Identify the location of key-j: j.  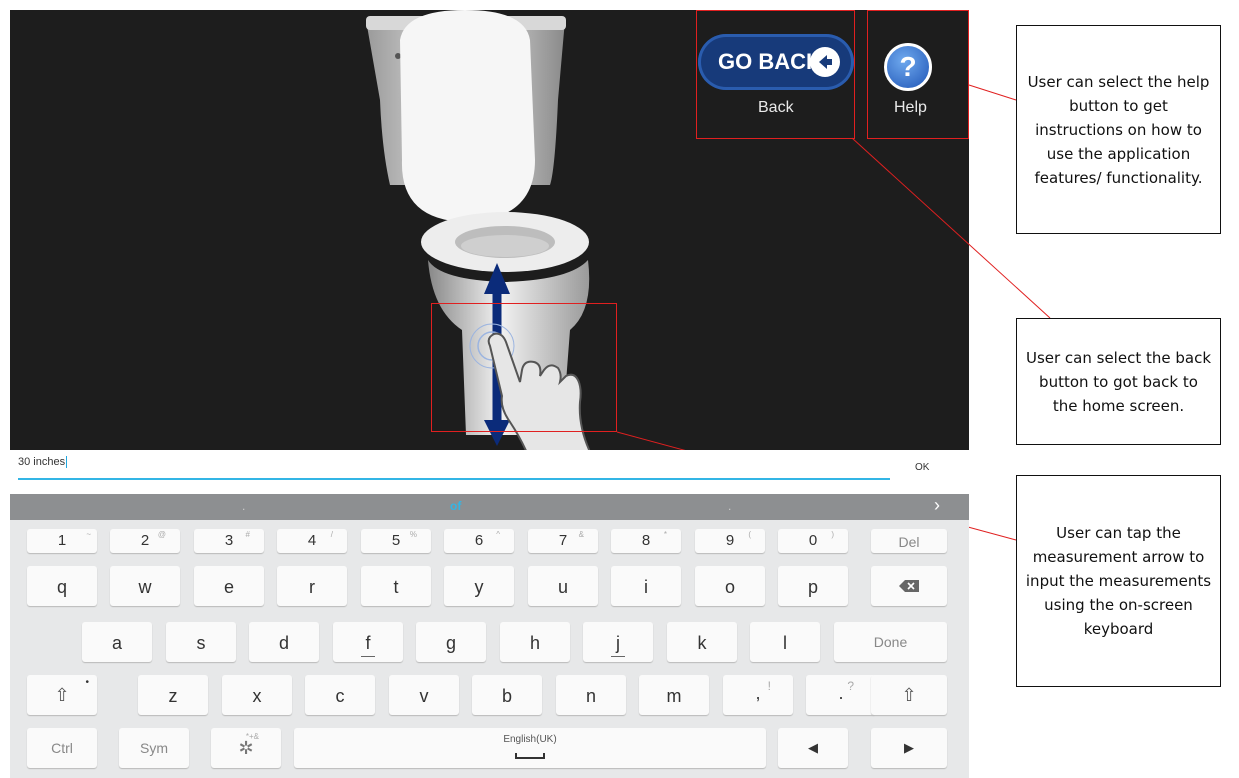
(618, 642).